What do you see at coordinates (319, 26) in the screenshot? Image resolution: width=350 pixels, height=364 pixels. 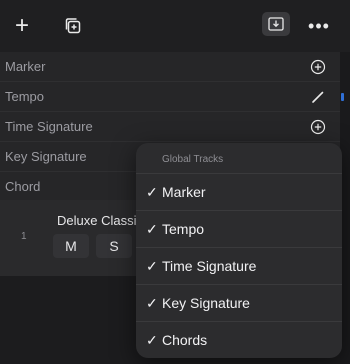 I see `more-options-button: •••` at bounding box center [319, 26].